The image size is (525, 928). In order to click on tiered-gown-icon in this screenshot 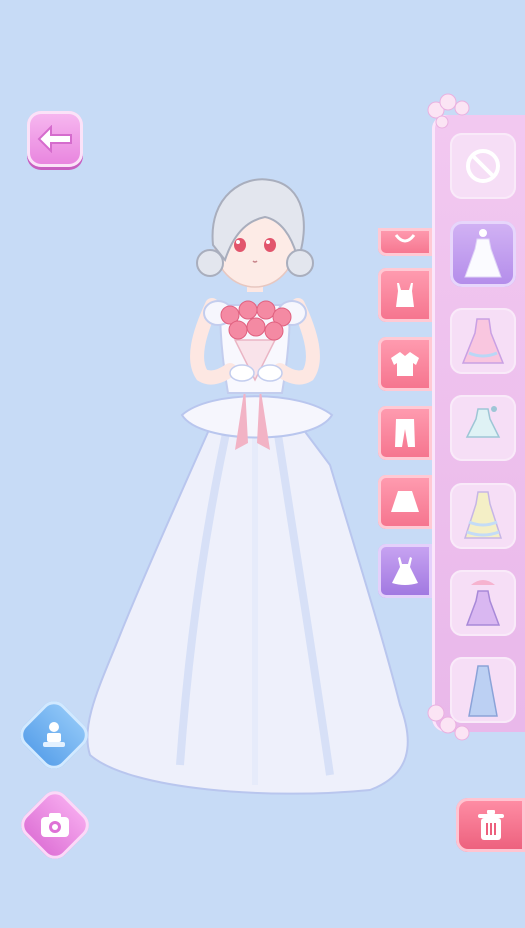, I will do `click(483, 515)`.